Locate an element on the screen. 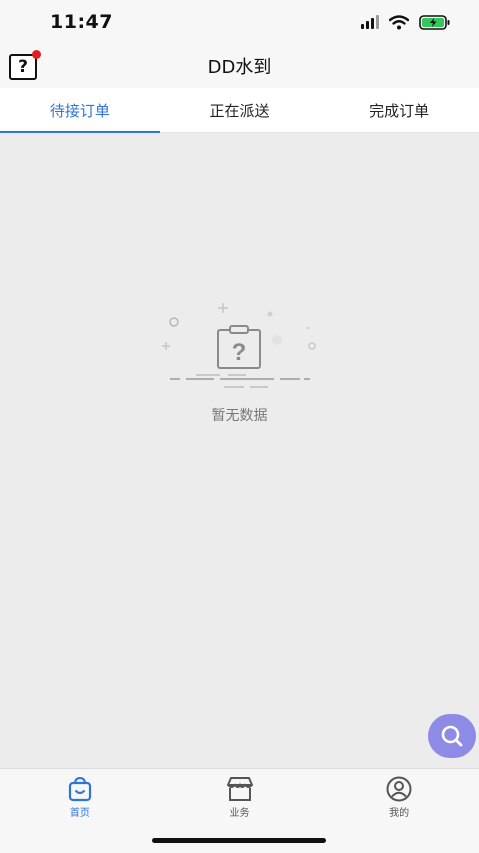 The height and width of the screenshot is (853, 479). order-tabs: 待接订单 正在派送 完成订单 is located at coordinates (239, 110).